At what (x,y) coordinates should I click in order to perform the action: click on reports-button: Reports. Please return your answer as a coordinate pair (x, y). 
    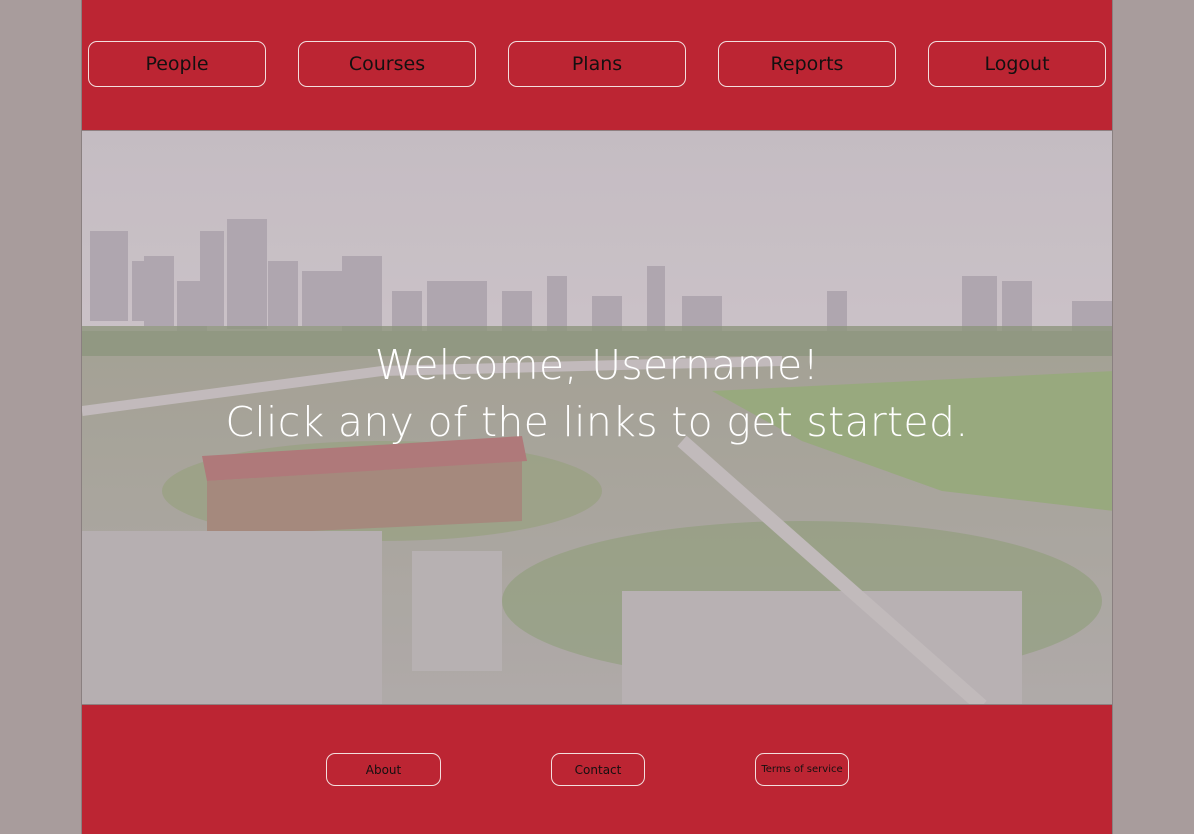
    Looking at the image, I should click on (807, 64).